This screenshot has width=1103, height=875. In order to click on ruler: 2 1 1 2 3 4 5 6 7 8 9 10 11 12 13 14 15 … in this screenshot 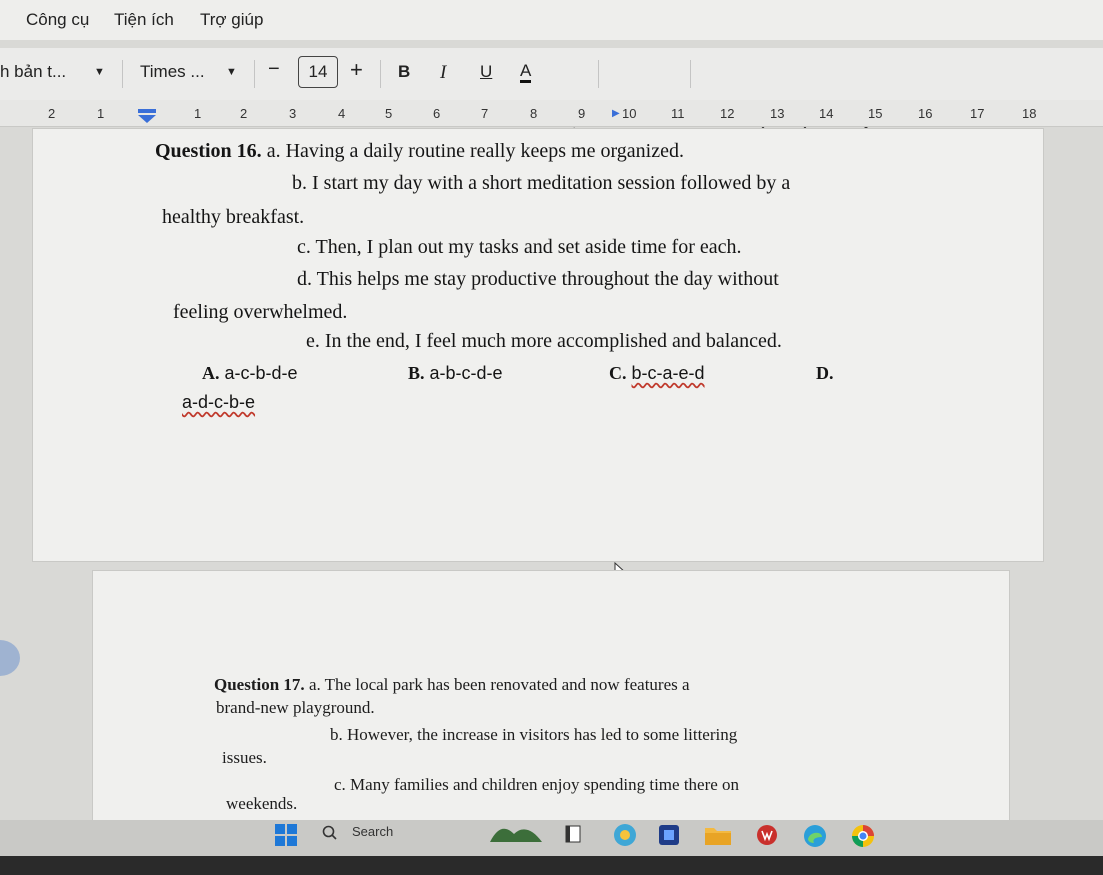, I will do `click(551, 113)`.